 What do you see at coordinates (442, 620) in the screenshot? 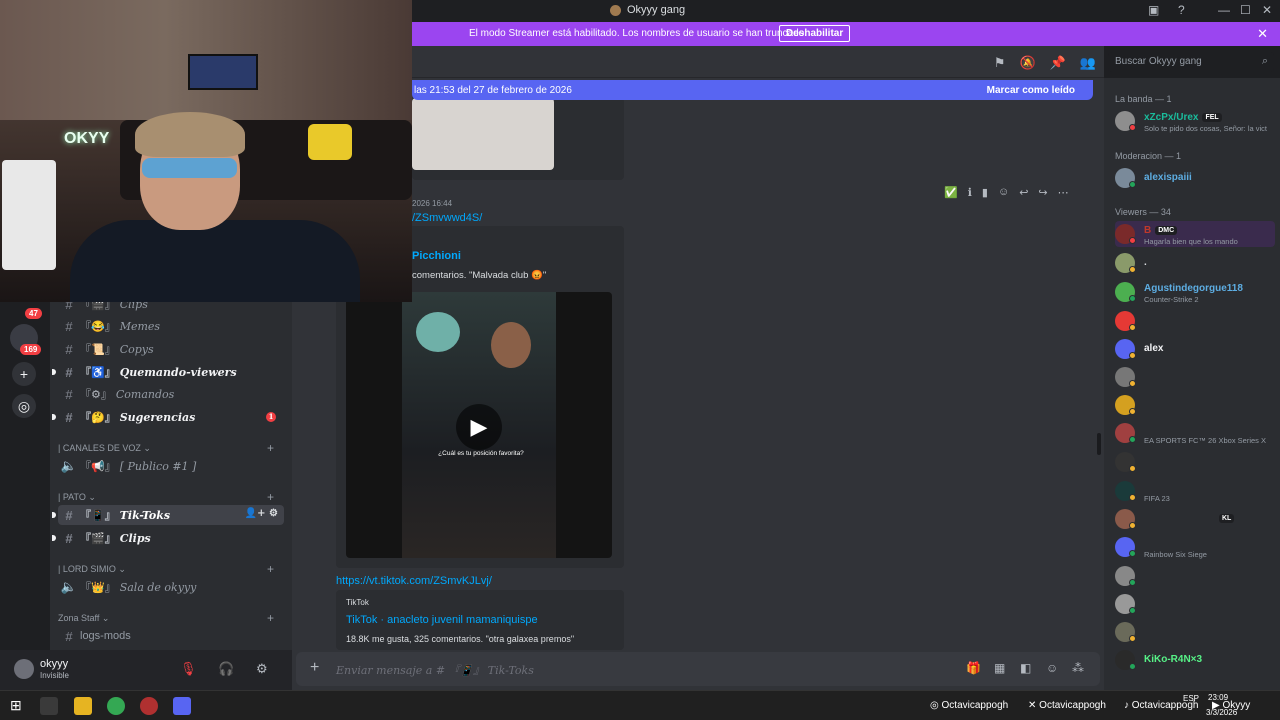
I see `embed-title: TikTok · anacleto juvenil mamaniquispe` at bounding box center [442, 620].